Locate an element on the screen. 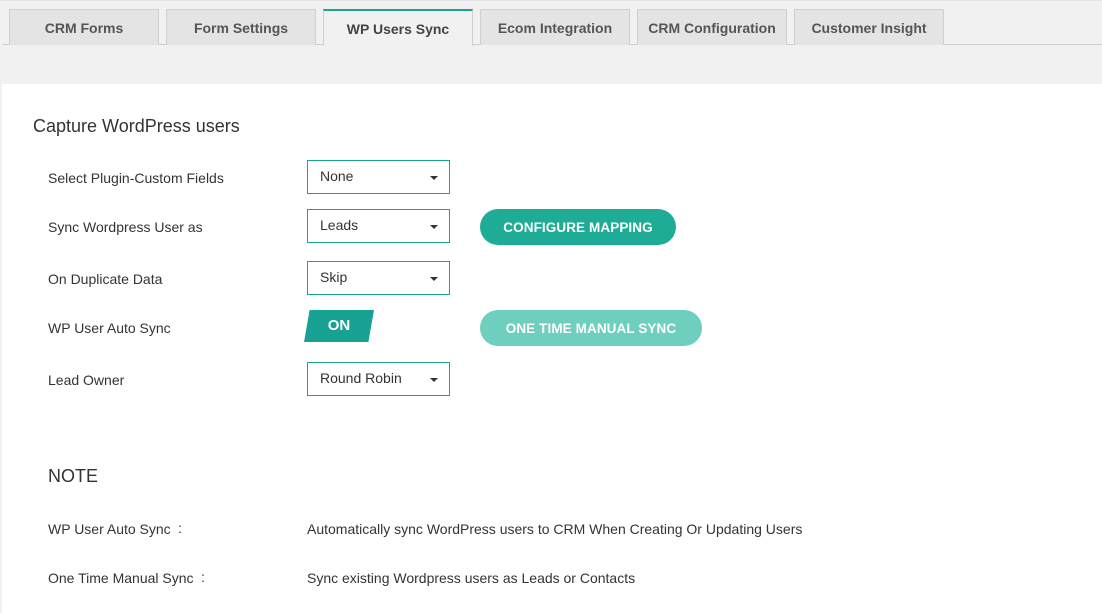 Image resolution: width=1102 pixels, height=613 pixels. sync-user-as-value: Leads is located at coordinates (339, 224).